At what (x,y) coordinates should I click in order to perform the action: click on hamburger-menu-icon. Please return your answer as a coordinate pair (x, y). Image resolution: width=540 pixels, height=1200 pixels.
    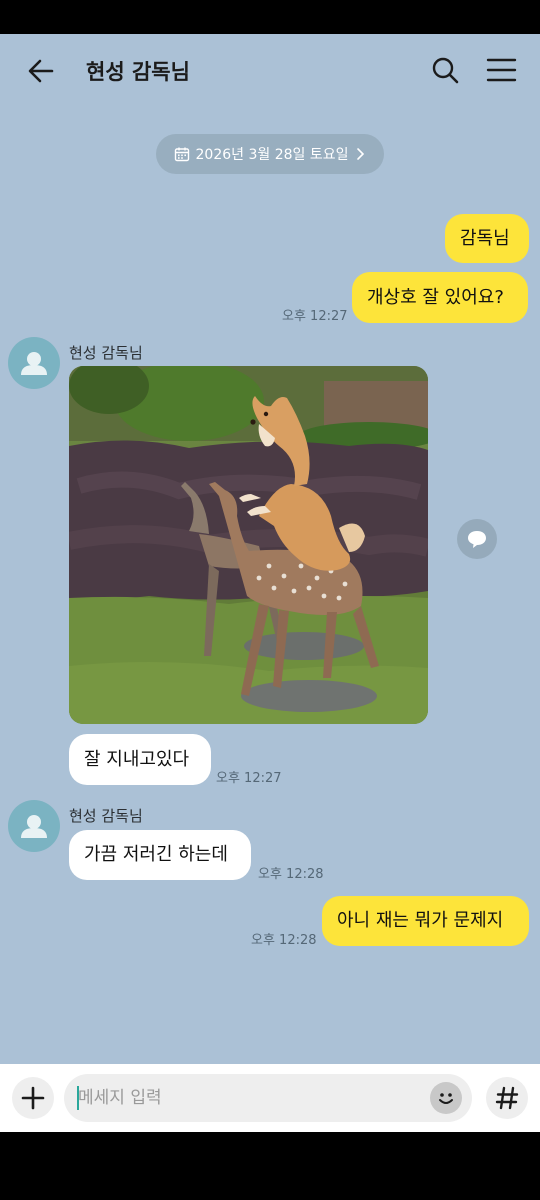
    Looking at the image, I should click on (501, 70).